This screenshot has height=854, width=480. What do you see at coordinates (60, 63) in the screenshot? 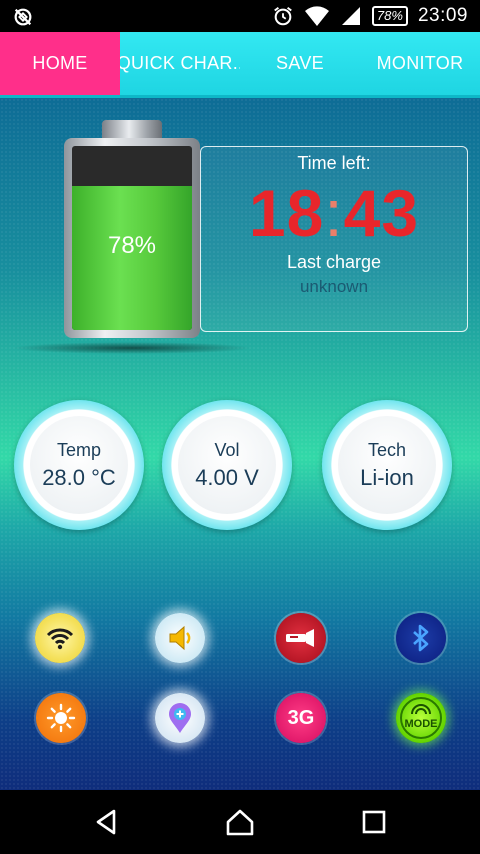
I see `tab-home: HOME` at bounding box center [60, 63].